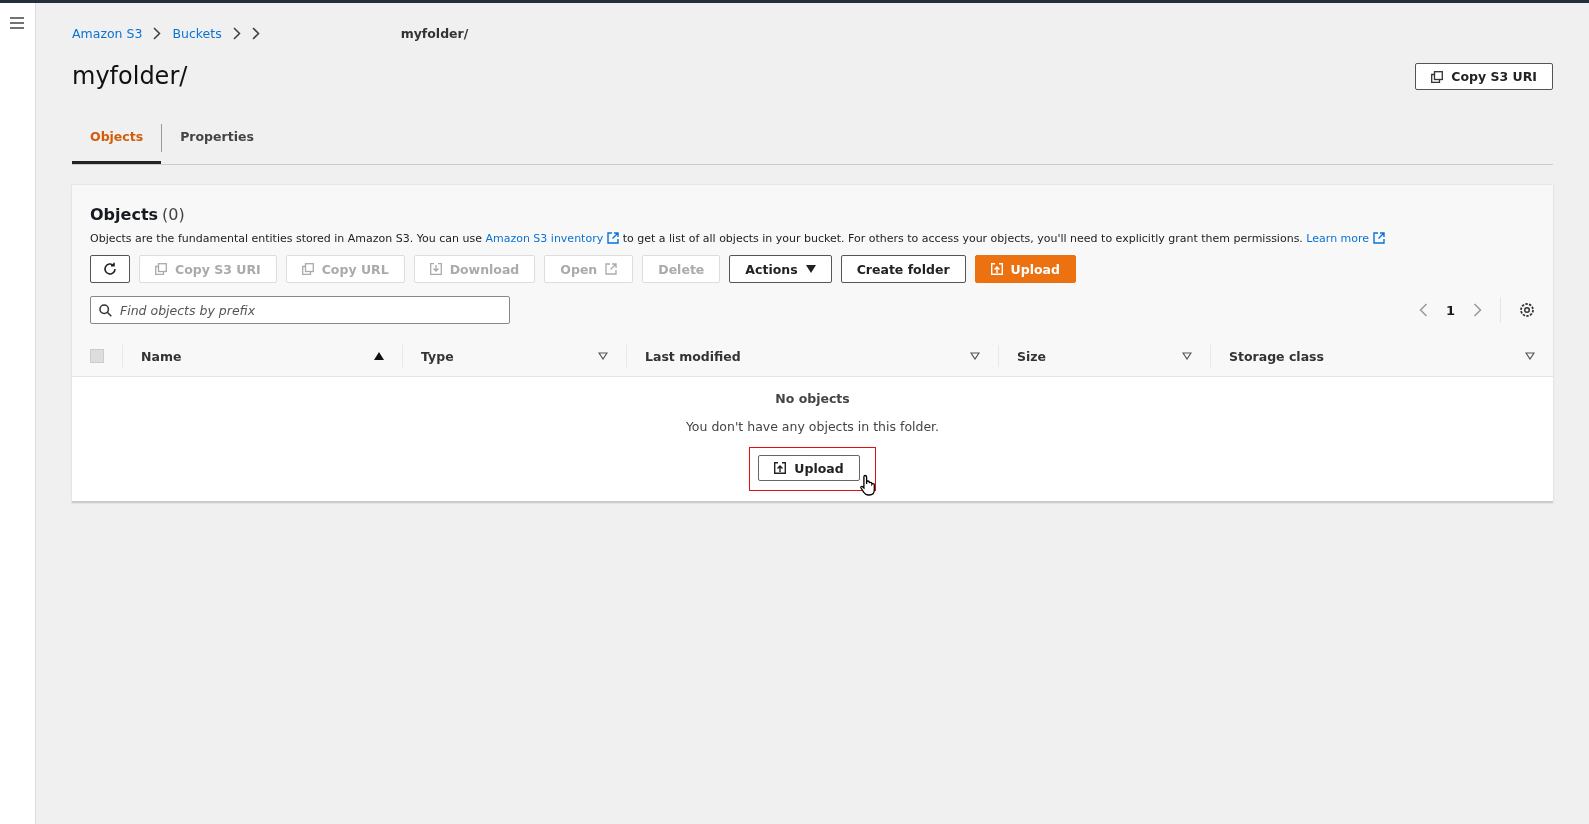 The image size is (1589, 824). Describe the element at coordinates (1276, 356) in the screenshot. I see `column-header: Storage class` at that location.